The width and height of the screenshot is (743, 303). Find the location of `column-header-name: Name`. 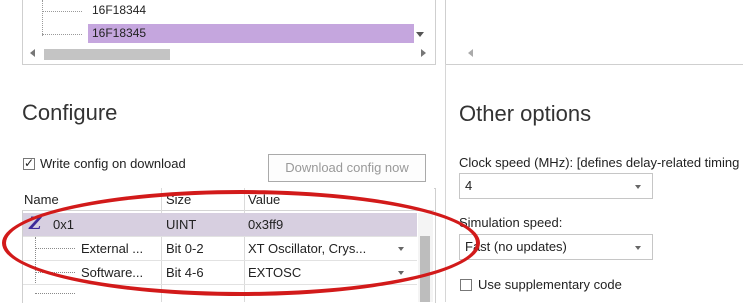

column-header-name: Name is located at coordinates (41, 199).